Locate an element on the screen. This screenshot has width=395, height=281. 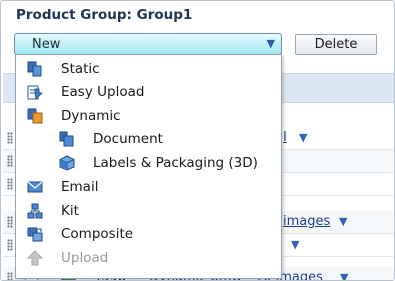
menu-item-composite: Composite is located at coordinates (148, 234).